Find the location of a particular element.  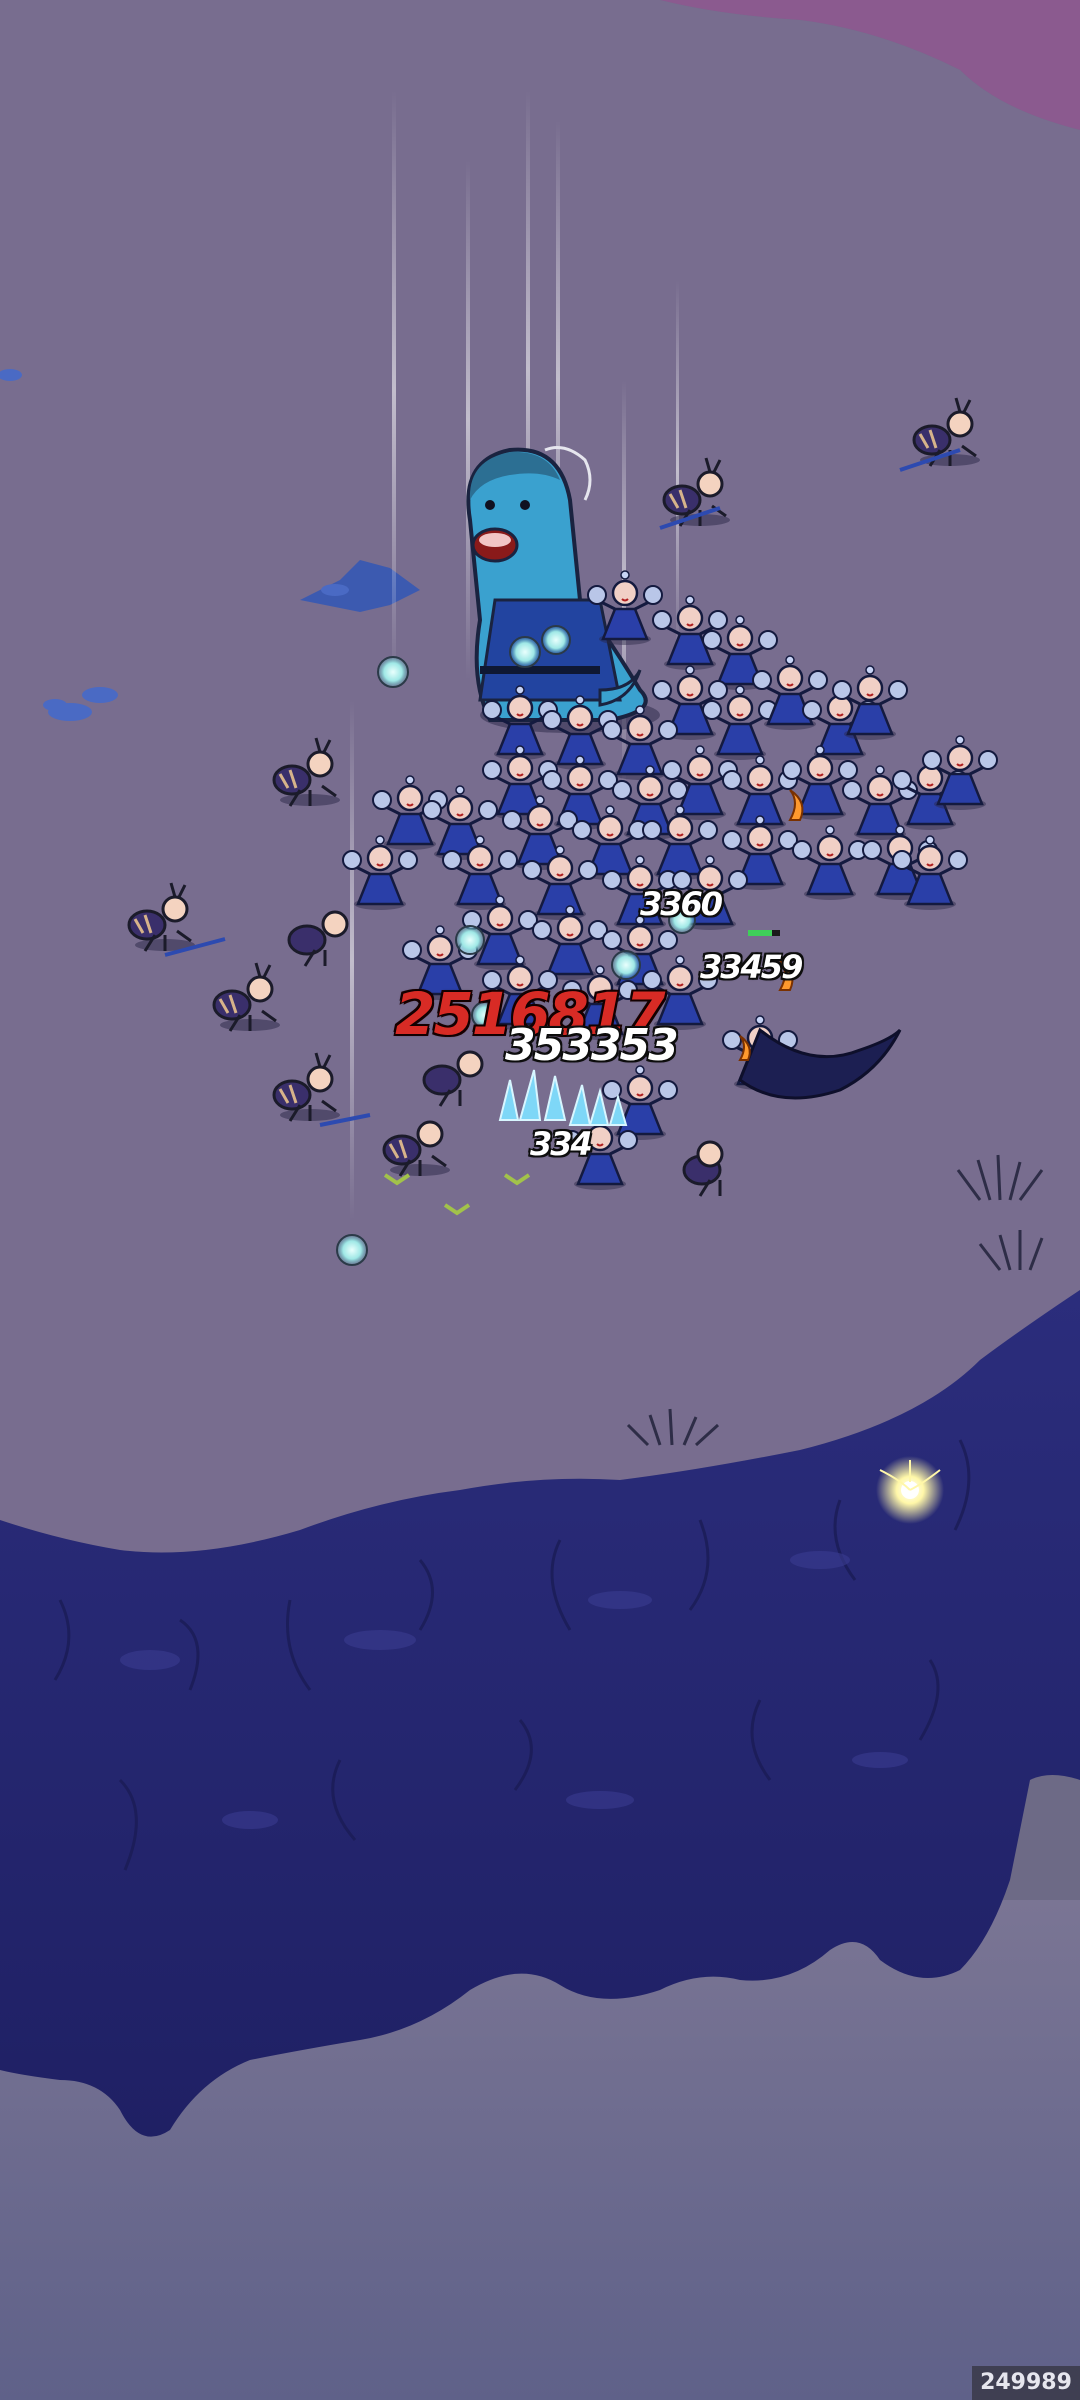

enemy-health-bar is located at coordinates (764, 933).